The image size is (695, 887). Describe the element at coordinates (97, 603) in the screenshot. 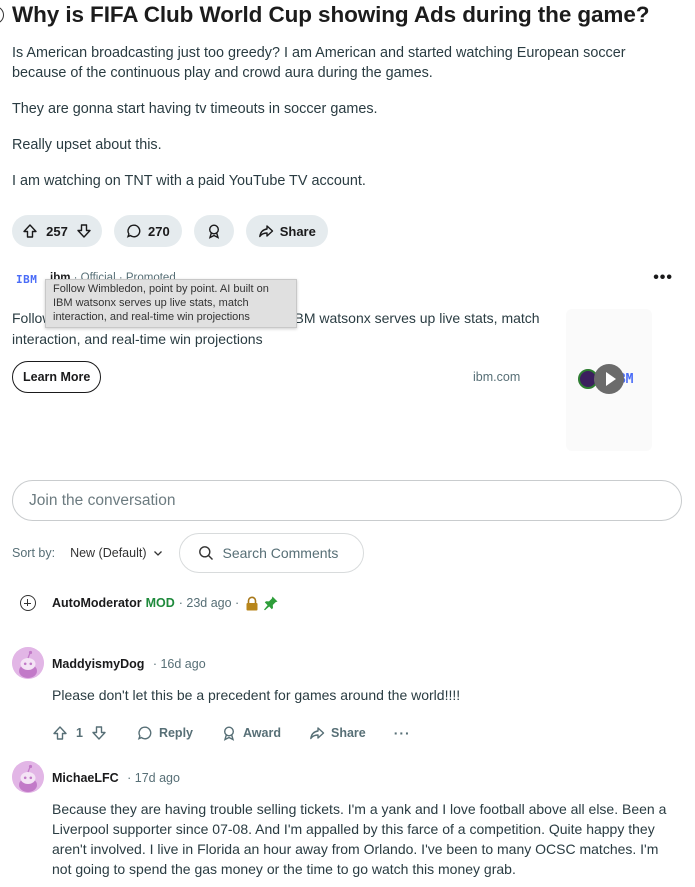

I see `comment-username: AutoModerator` at that location.